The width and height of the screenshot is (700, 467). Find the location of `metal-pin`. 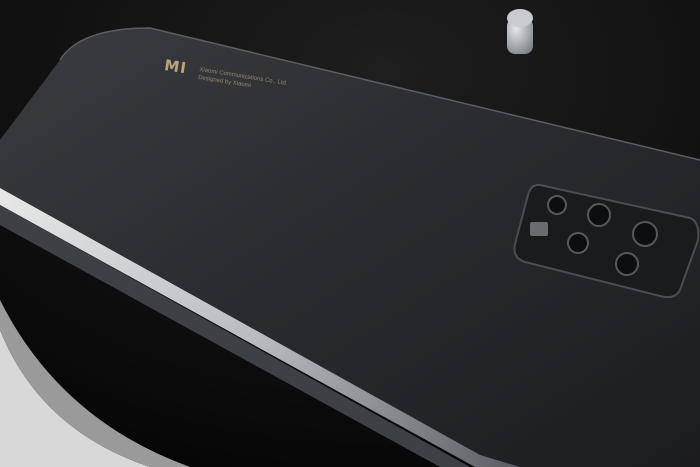

metal-pin is located at coordinates (520, 31).